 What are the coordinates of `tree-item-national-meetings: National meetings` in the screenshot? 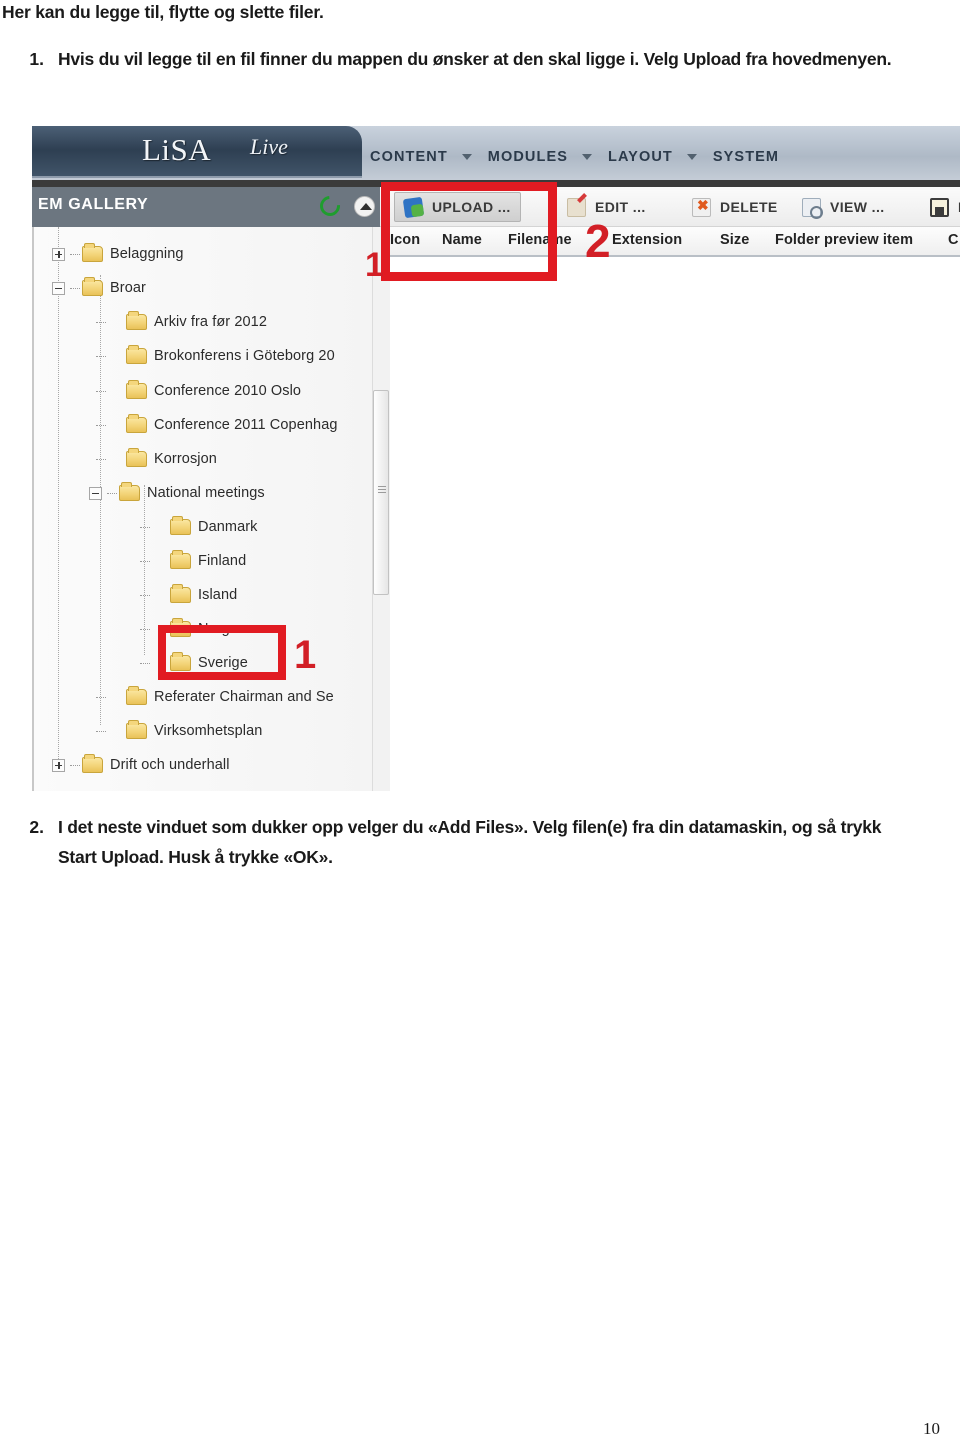 It's located at (177, 493).